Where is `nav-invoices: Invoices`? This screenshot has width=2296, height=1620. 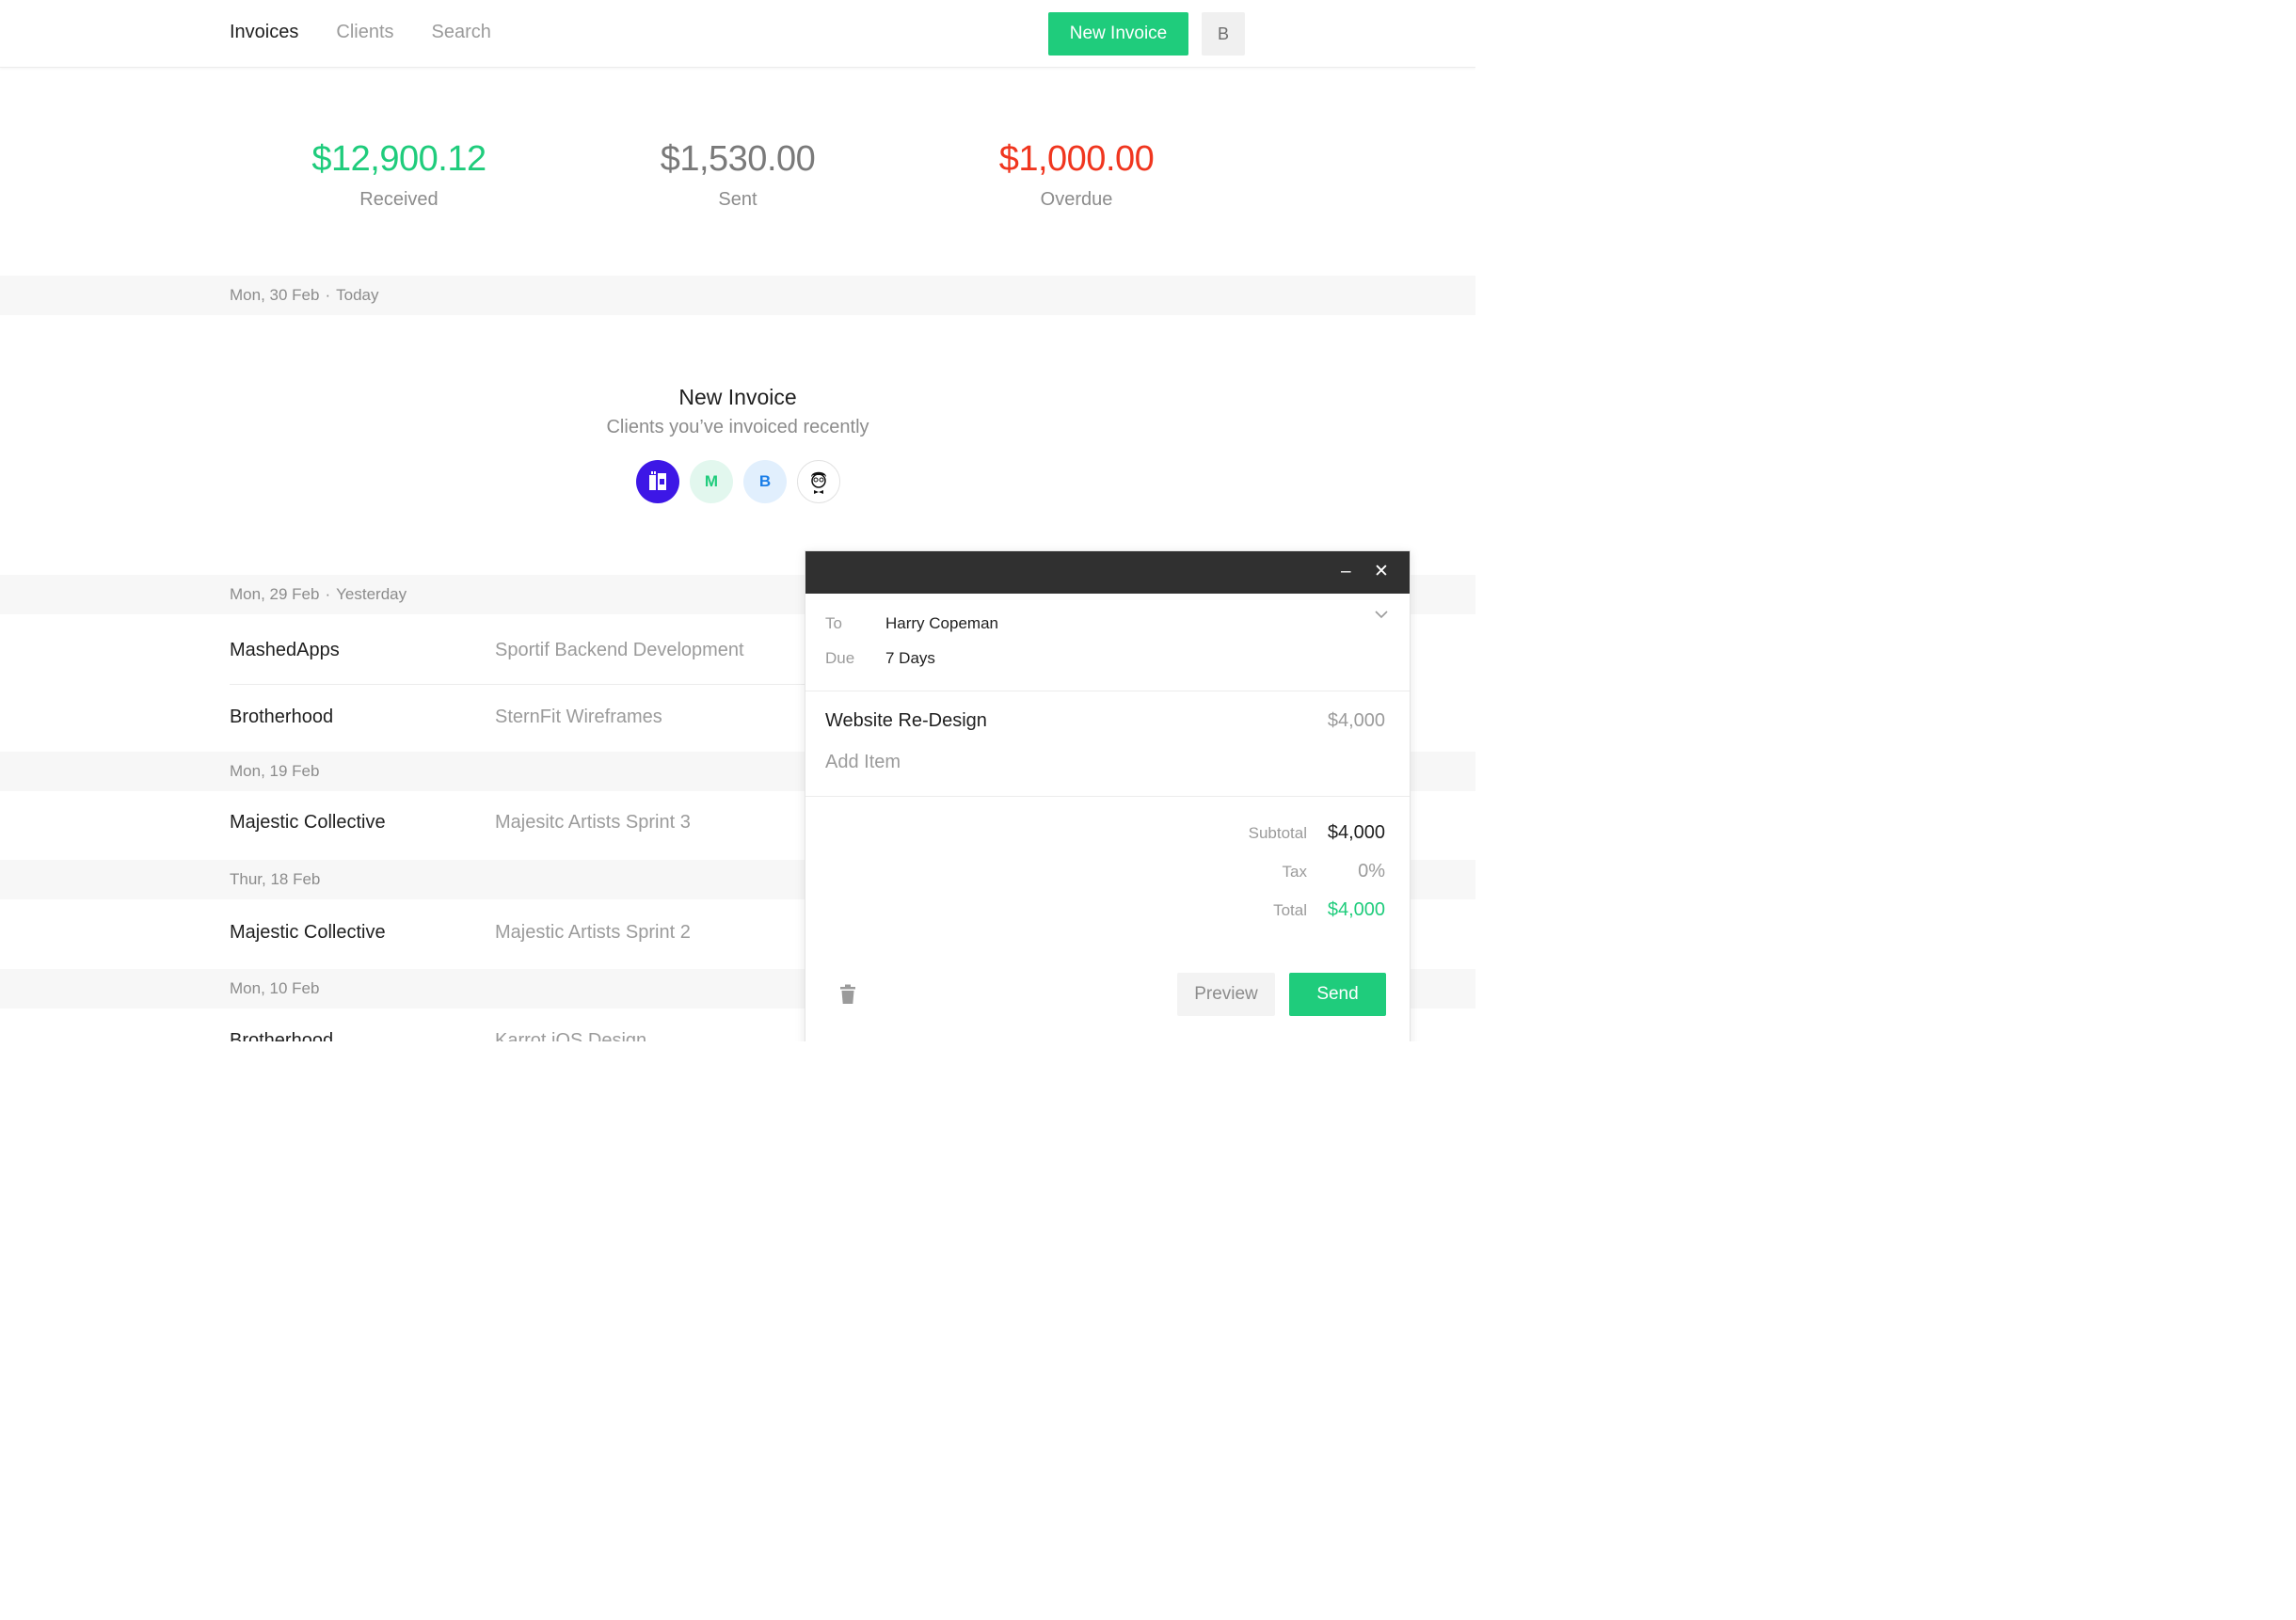
nav-invoices: Invoices is located at coordinates (264, 32).